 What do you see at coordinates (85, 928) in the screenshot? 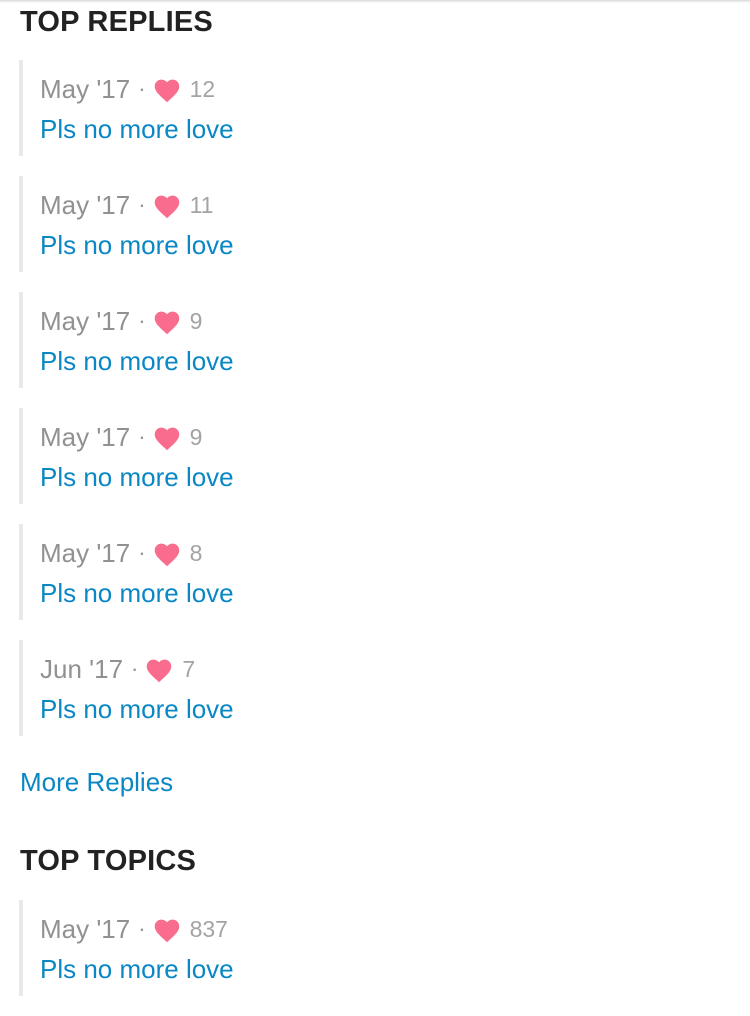
I see `topic-date: May '17` at bounding box center [85, 928].